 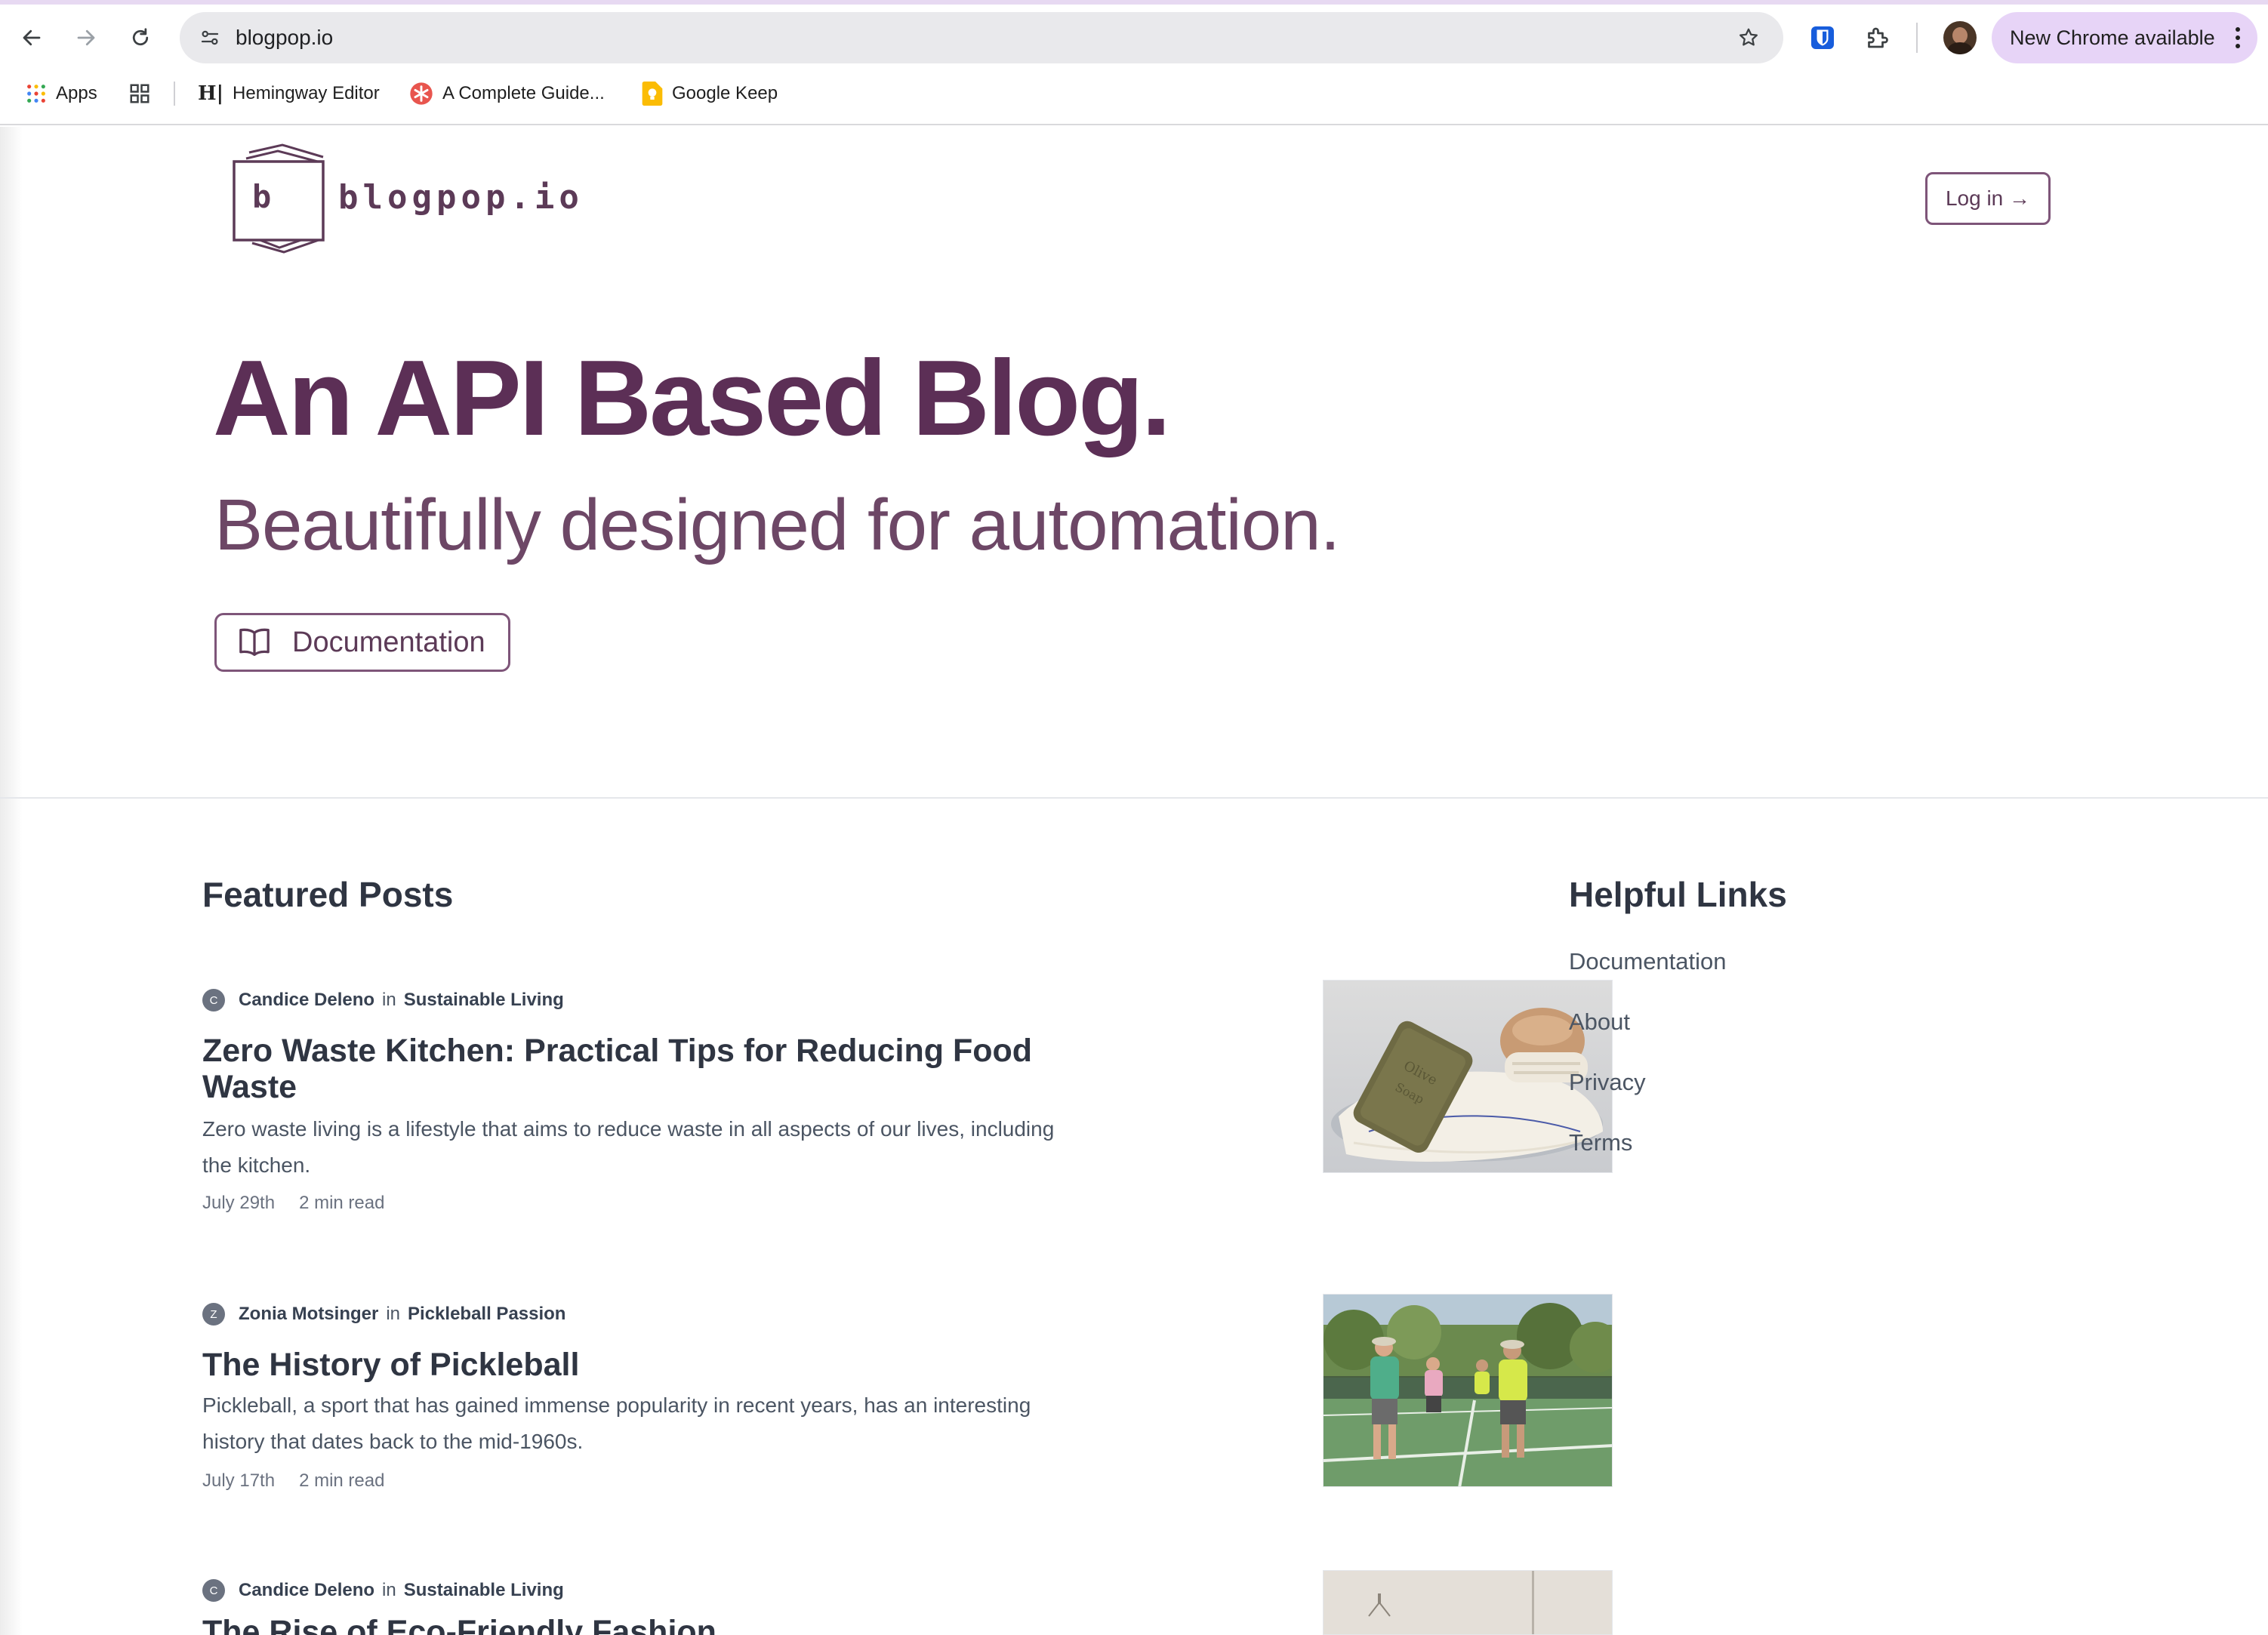 I want to click on helpful-links-heading: Helpful Links, so click(x=1678, y=894).